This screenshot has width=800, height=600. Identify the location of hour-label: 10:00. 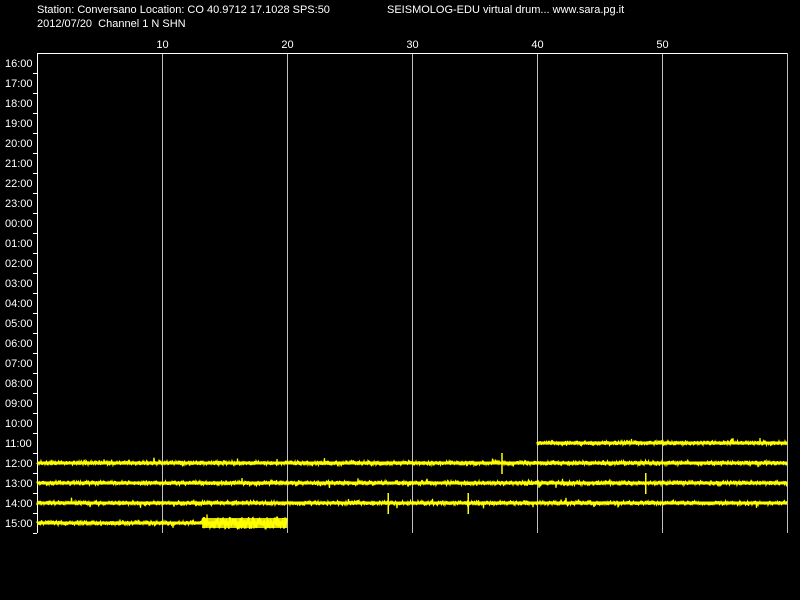
(19, 424).